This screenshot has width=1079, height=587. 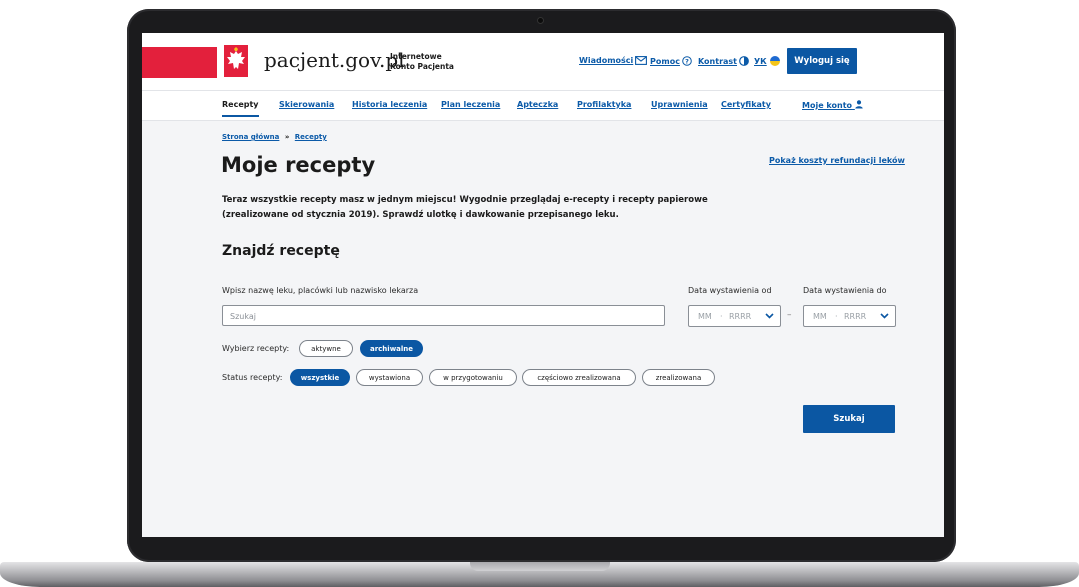 I want to click on contrast-toggle-label: Kontrast, so click(x=718, y=61).